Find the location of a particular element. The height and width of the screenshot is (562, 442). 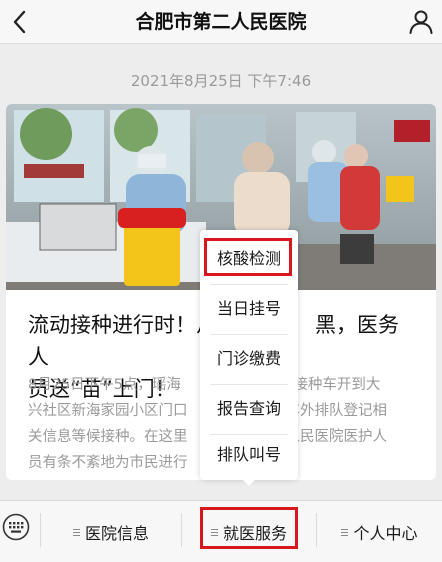

page-title: 合肥市第二人民医院 is located at coordinates (221, 22).